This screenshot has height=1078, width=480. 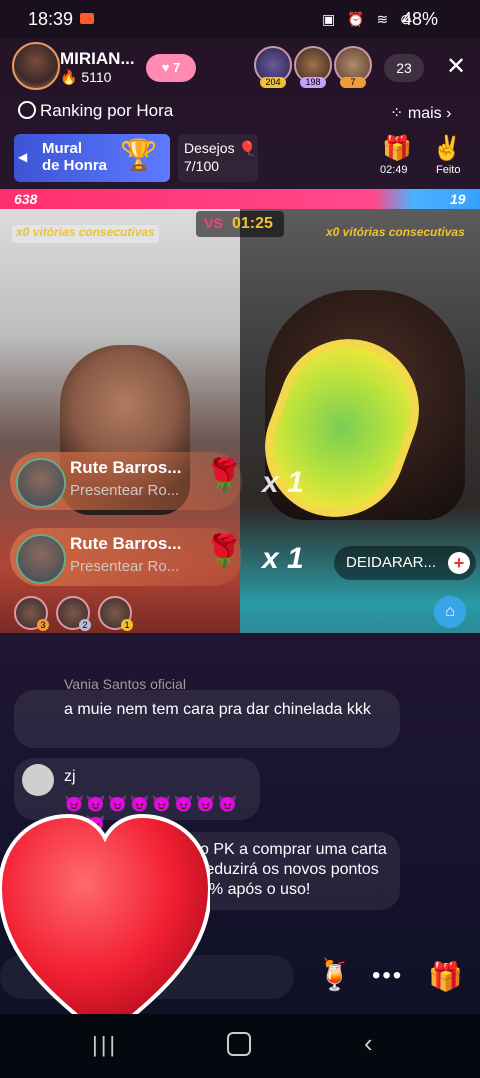 What do you see at coordinates (36, 66) in the screenshot?
I see `host-avatar` at bounding box center [36, 66].